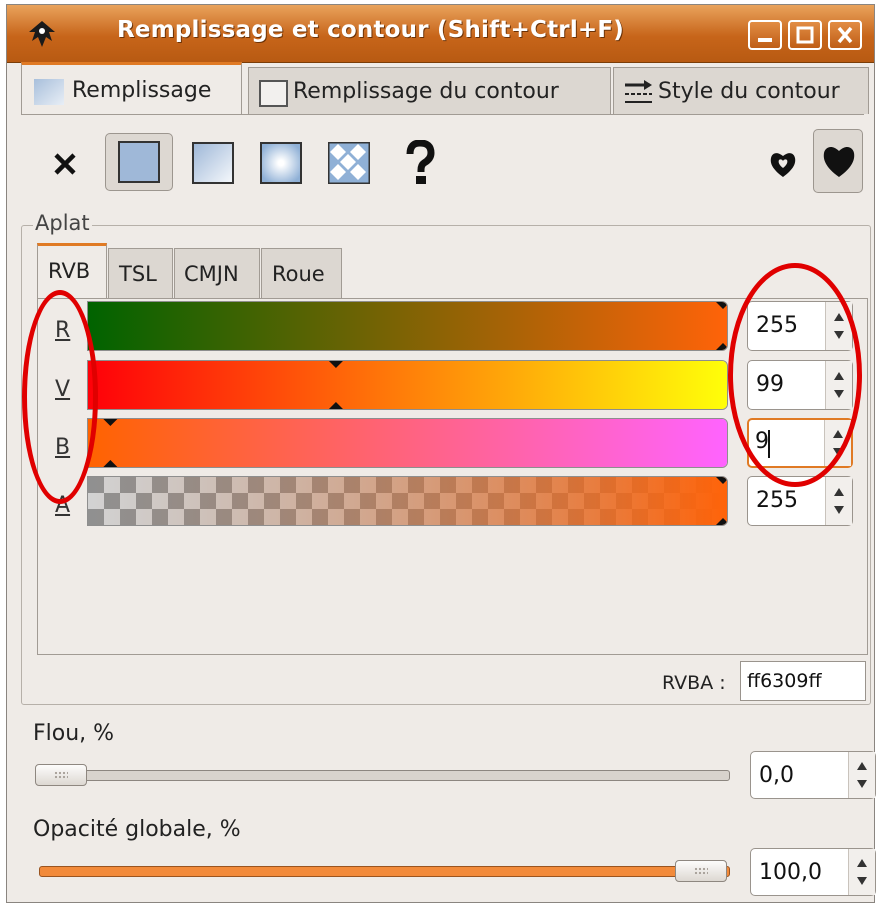  What do you see at coordinates (384, 871) in the screenshot?
I see `opacity-slider` at bounding box center [384, 871].